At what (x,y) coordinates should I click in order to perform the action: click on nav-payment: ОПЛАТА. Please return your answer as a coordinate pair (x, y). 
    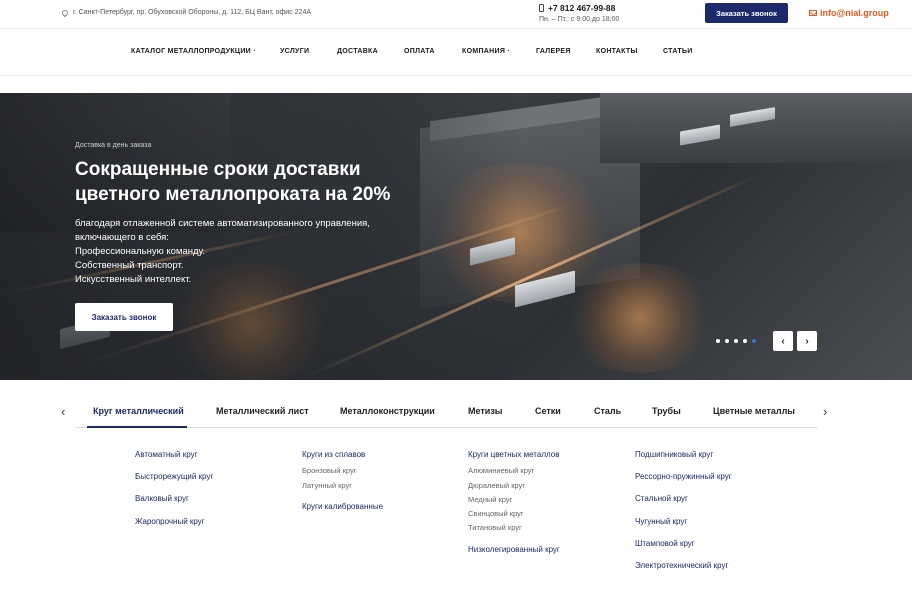
    Looking at the image, I should click on (419, 51).